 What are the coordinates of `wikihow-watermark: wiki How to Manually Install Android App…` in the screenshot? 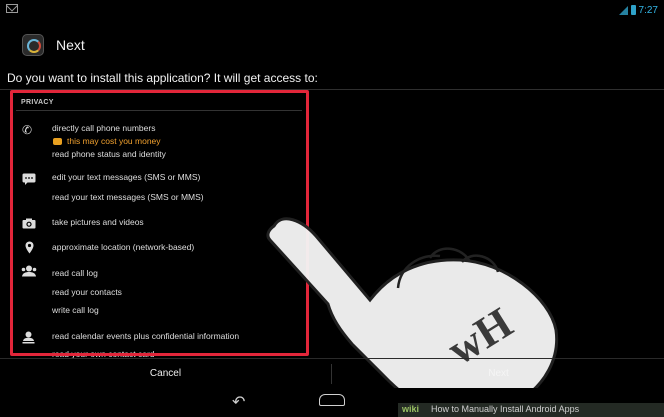 It's located at (531, 410).